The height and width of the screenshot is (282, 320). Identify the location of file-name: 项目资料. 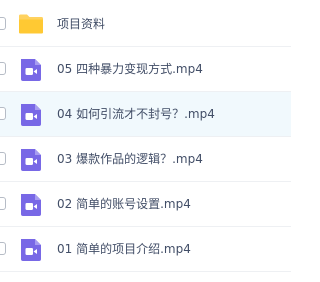
(81, 24).